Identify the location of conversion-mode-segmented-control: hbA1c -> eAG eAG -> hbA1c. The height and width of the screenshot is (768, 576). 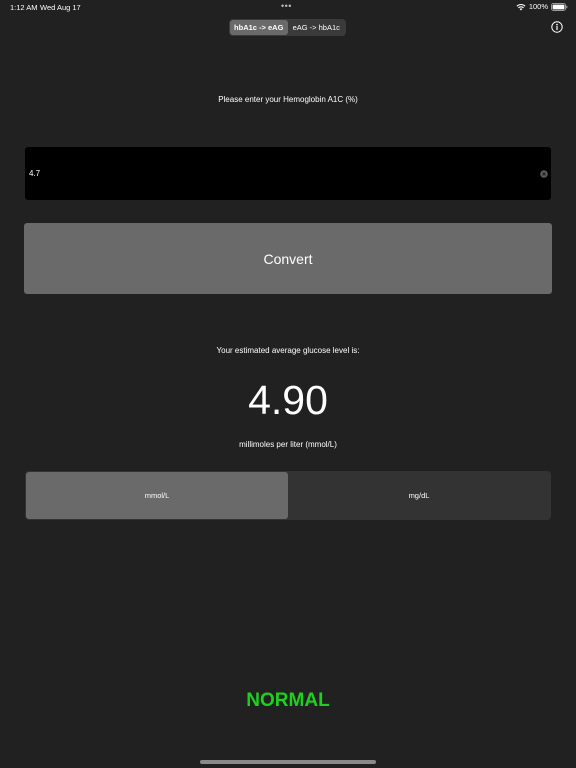
(287, 27).